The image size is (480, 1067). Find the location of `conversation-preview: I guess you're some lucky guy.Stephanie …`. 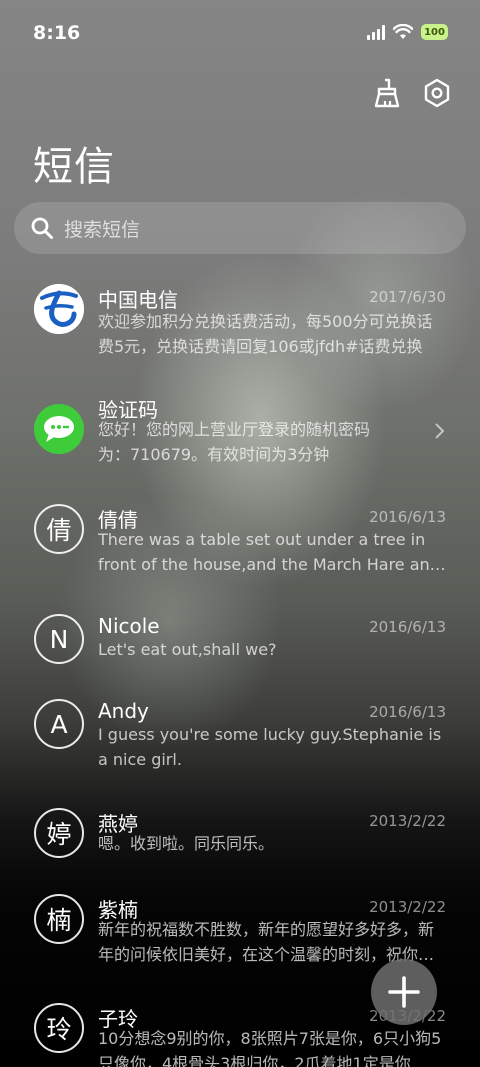

conversation-preview: I guess you're some lucky guy.Stephanie … is located at coordinates (270, 747).